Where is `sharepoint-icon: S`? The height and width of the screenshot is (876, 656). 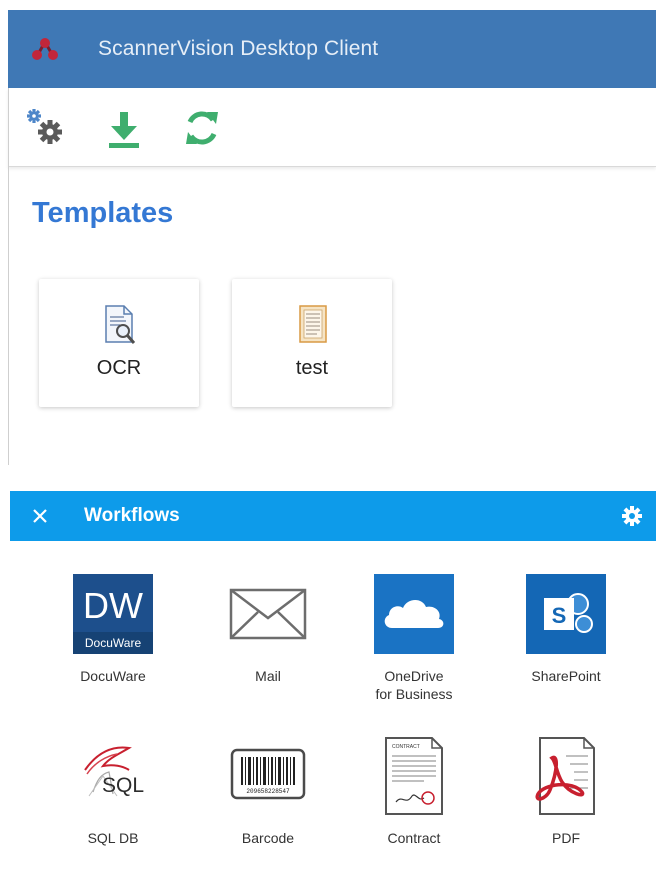
sharepoint-icon: S is located at coordinates (566, 614).